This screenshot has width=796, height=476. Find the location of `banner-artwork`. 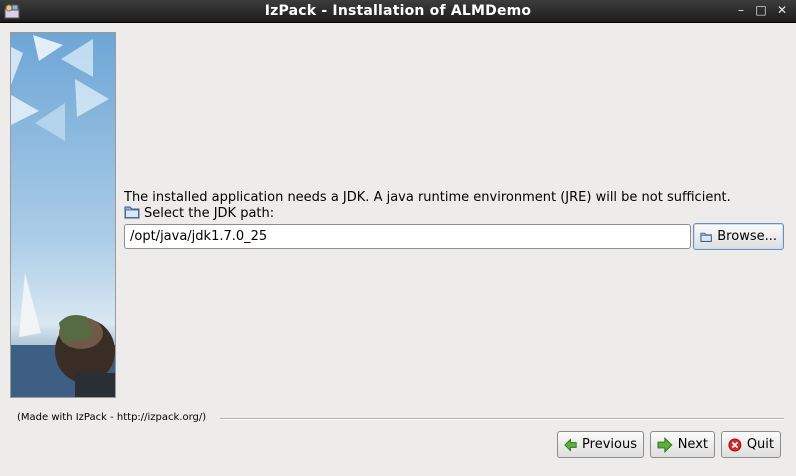

banner-artwork is located at coordinates (63, 215).